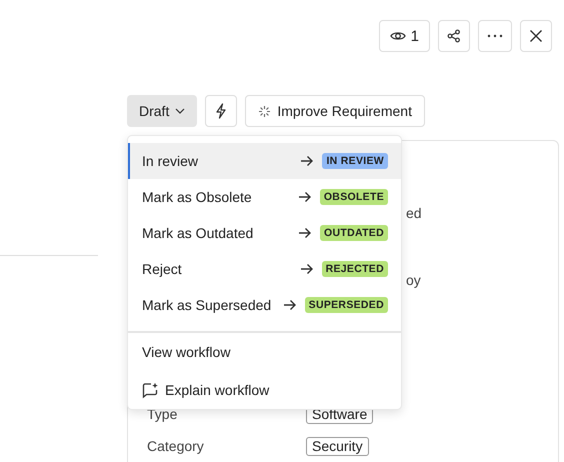  What do you see at coordinates (162, 111) in the screenshot?
I see `status-dropdown: Draft` at bounding box center [162, 111].